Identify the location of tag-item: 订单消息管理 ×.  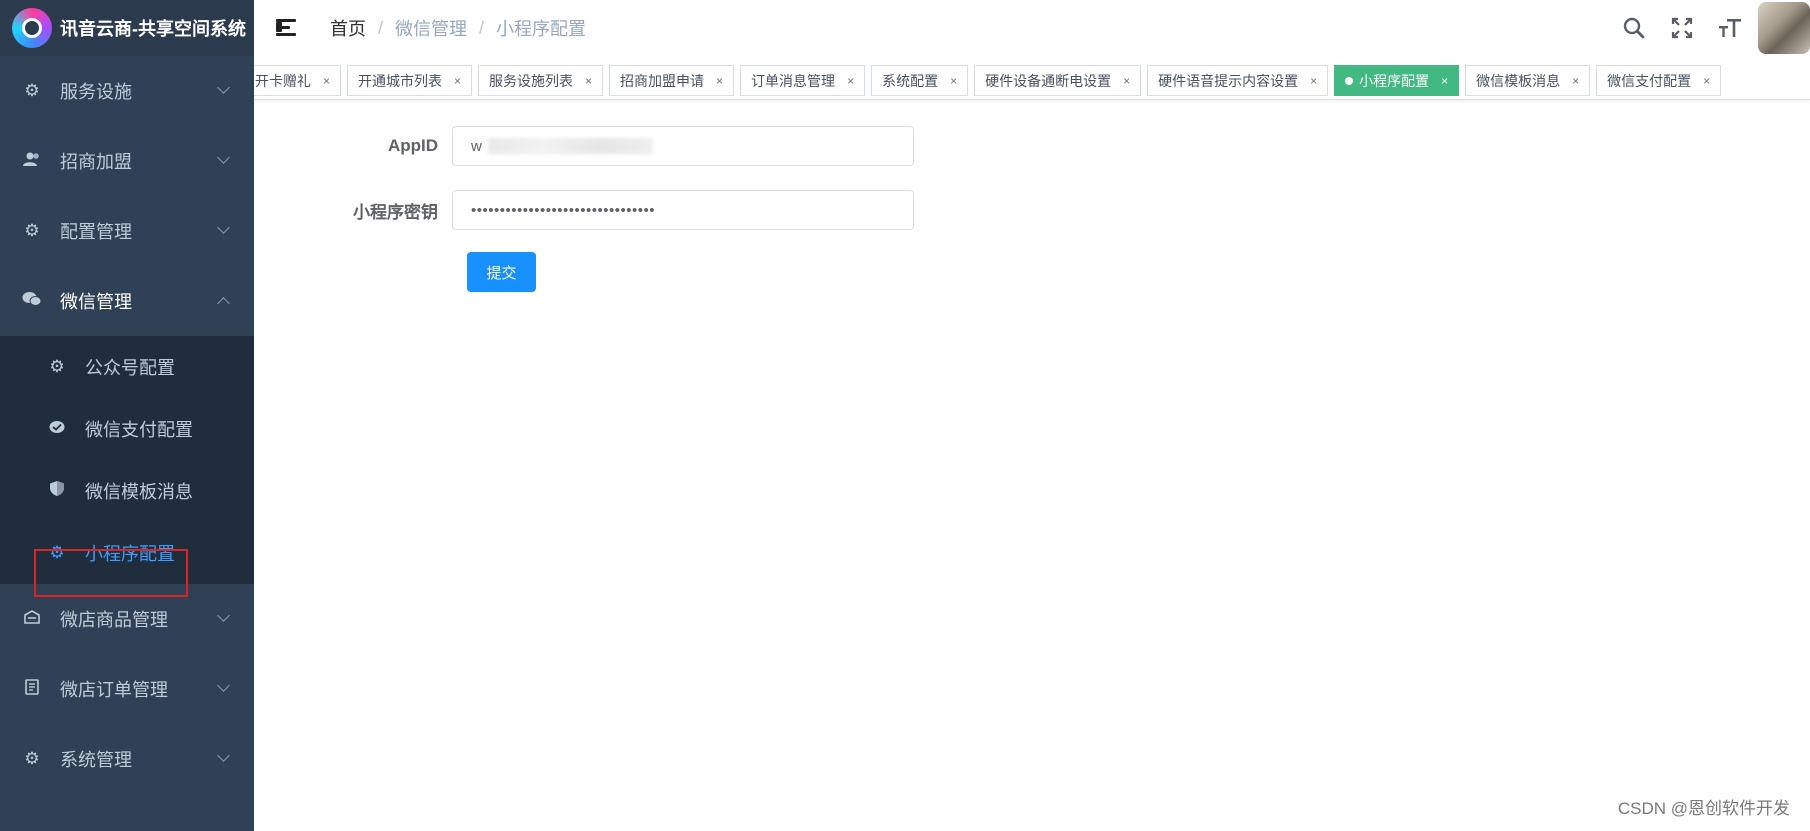
(803, 80).